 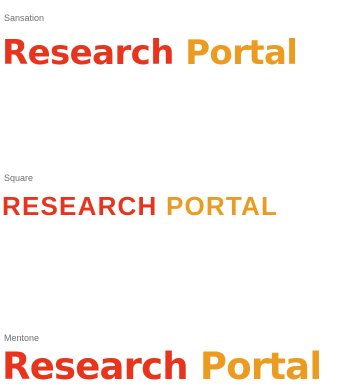 What do you see at coordinates (80, 206) in the screenshot?
I see `logo-word-research: RESEARCH` at bounding box center [80, 206].